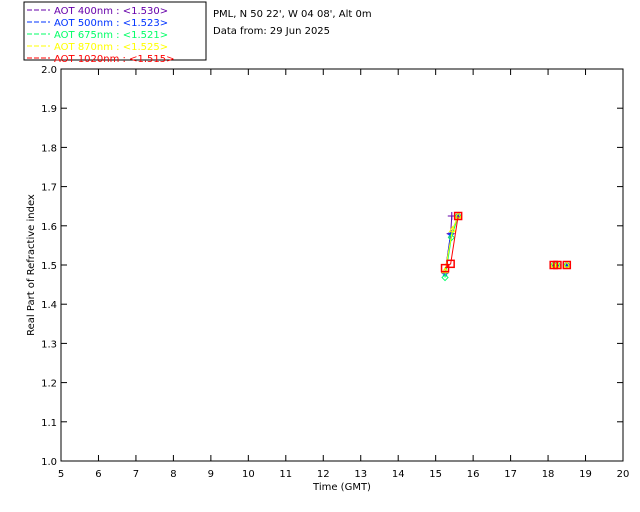 This screenshot has height=512, width=640. I want to click on x-tick-label: 20, so click(623, 474).